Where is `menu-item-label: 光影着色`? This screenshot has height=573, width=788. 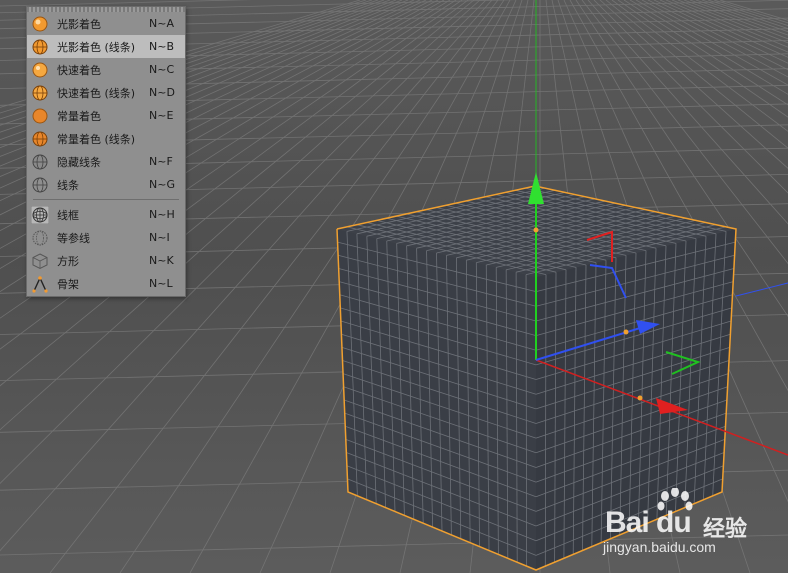
menu-item-label: 光影着色 is located at coordinates (79, 24).